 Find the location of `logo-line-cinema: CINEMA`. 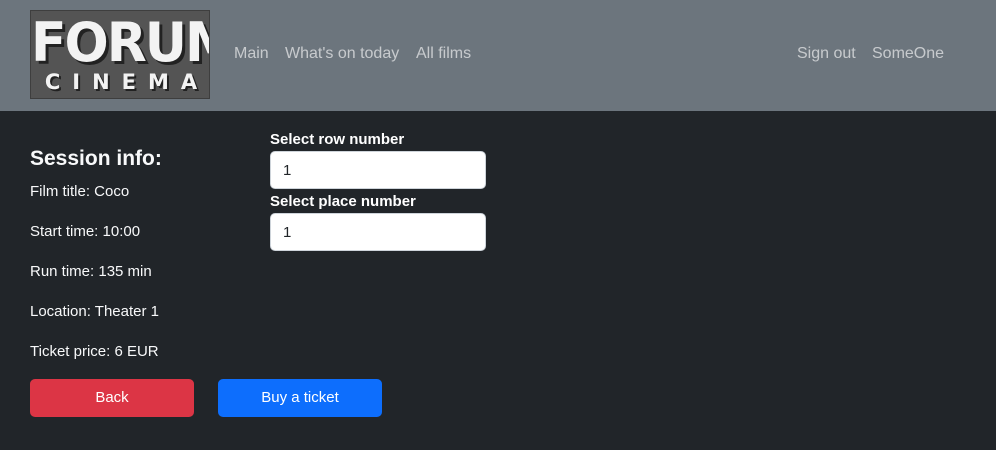

logo-line-cinema: CINEMA is located at coordinates (127, 82).